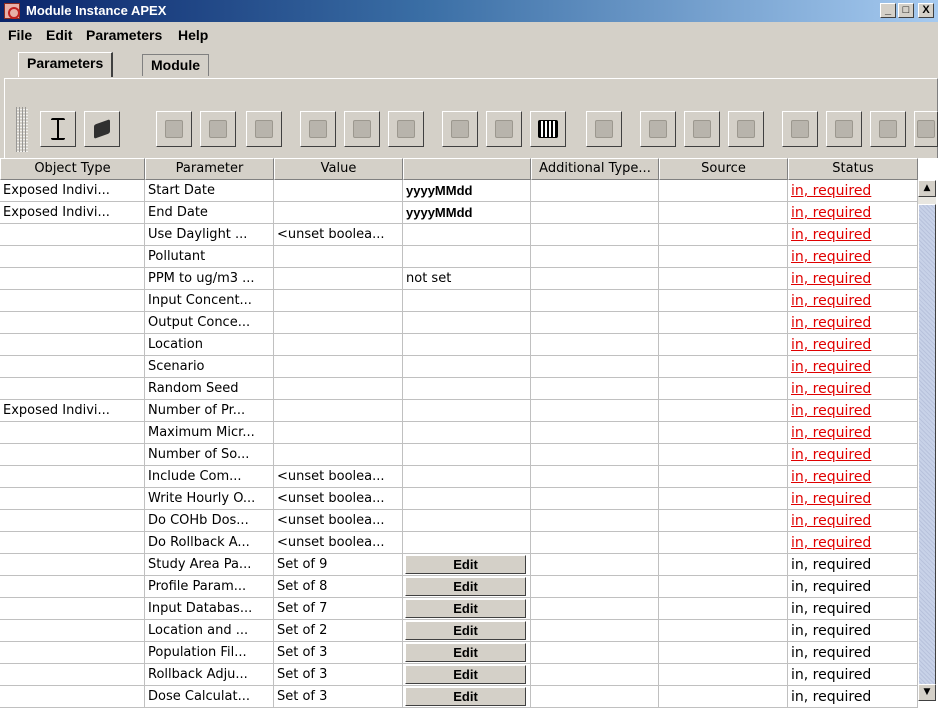 The height and width of the screenshot is (709, 938). What do you see at coordinates (209, 257) in the screenshot?
I see `cell-param: Pollutant` at bounding box center [209, 257].